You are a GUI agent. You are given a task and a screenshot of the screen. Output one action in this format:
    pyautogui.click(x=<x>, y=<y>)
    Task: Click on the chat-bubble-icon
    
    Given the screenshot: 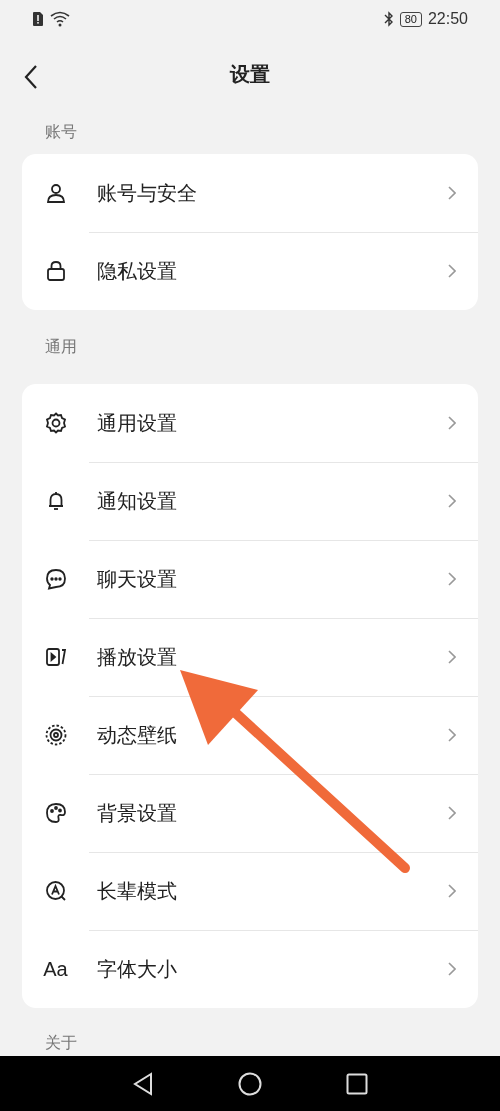 What is the action you would take?
    pyautogui.click(x=55, y=579)
    